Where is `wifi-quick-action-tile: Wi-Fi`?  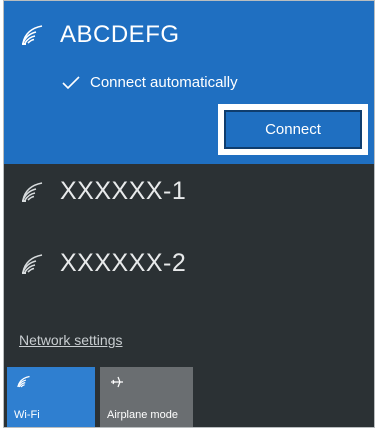 wifi-quick-action-tile: Wi-Fi is located at coordinates (51, 397).